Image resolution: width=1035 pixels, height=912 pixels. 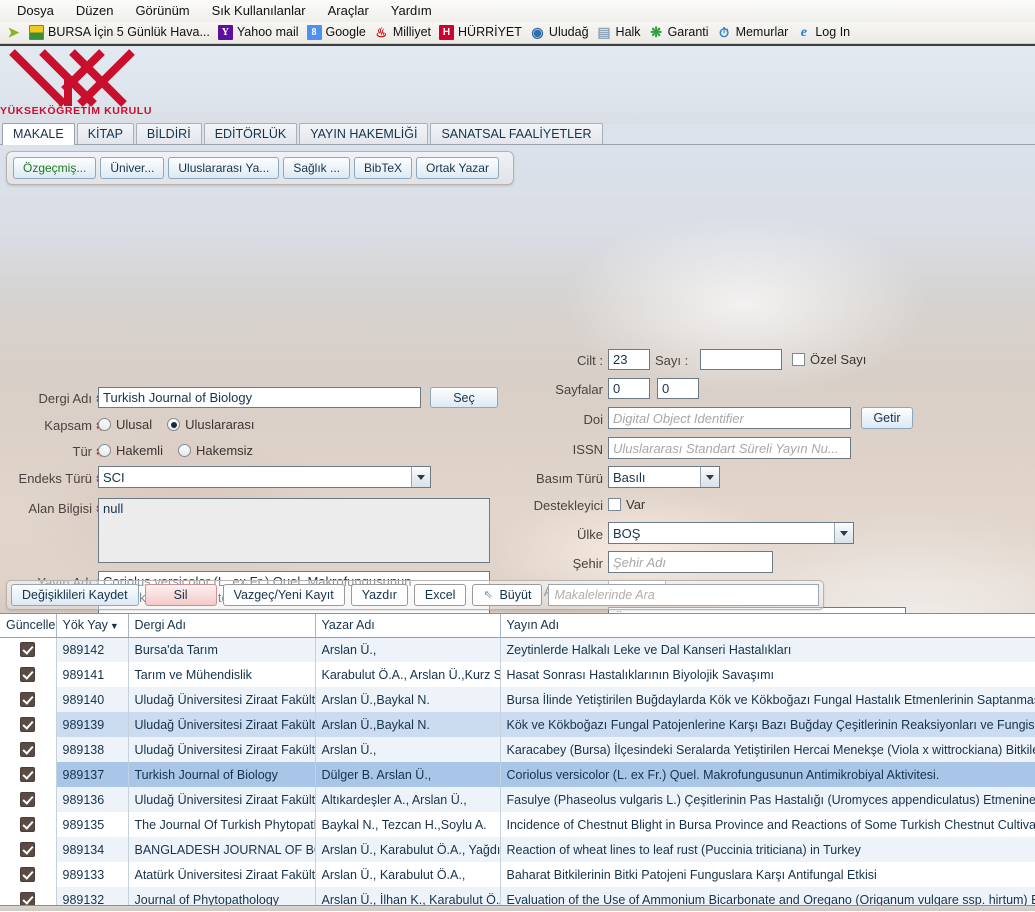 What do you see at coordinates (887, 418) in the screenshot?
I see `getir-button: Getir` at bounding box center [887, 418].